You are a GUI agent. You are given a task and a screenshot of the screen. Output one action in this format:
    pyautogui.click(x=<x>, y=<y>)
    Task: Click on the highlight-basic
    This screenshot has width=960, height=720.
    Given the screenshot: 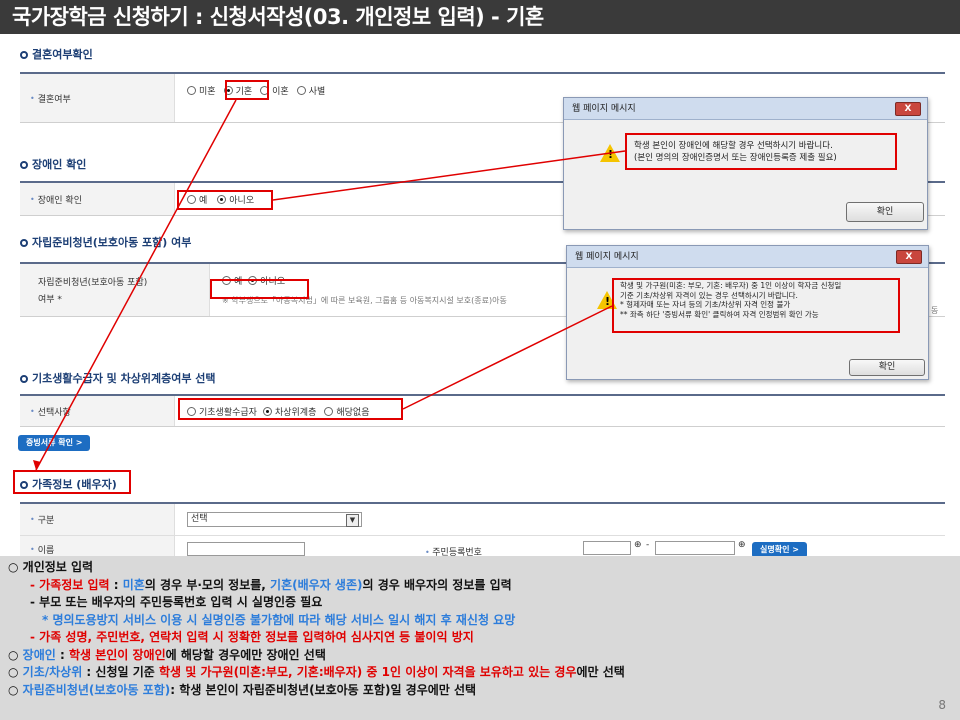 What is the action you would take?
    pyautogui.click(x=290, y=409)
    